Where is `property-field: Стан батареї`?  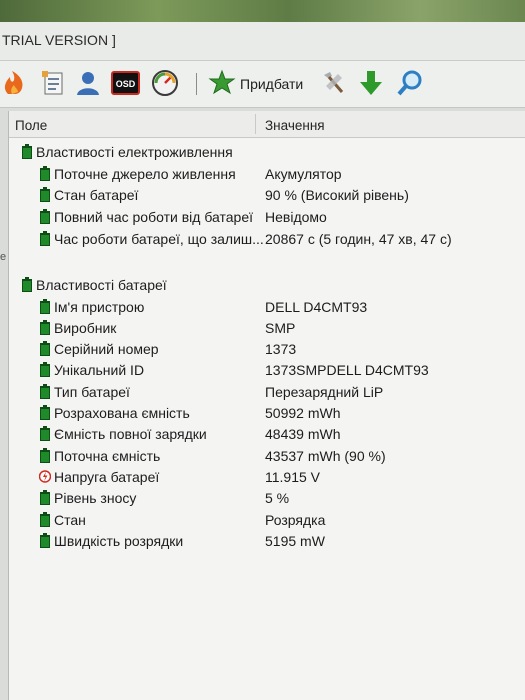
property-field: Стан батареї is located at coordinates (96, 195).